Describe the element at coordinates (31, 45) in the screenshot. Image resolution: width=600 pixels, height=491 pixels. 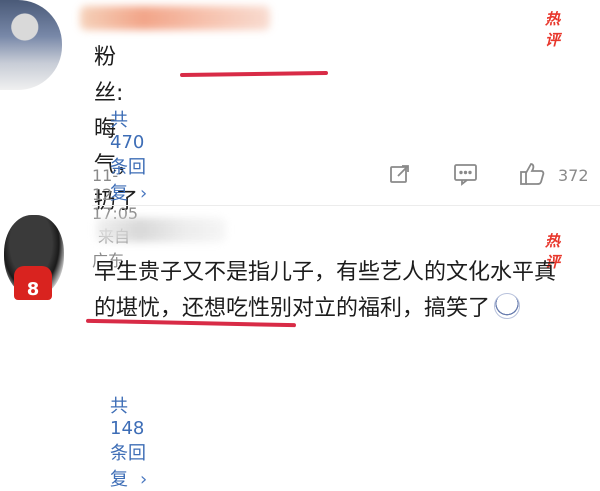
I see `avatar` at that location.